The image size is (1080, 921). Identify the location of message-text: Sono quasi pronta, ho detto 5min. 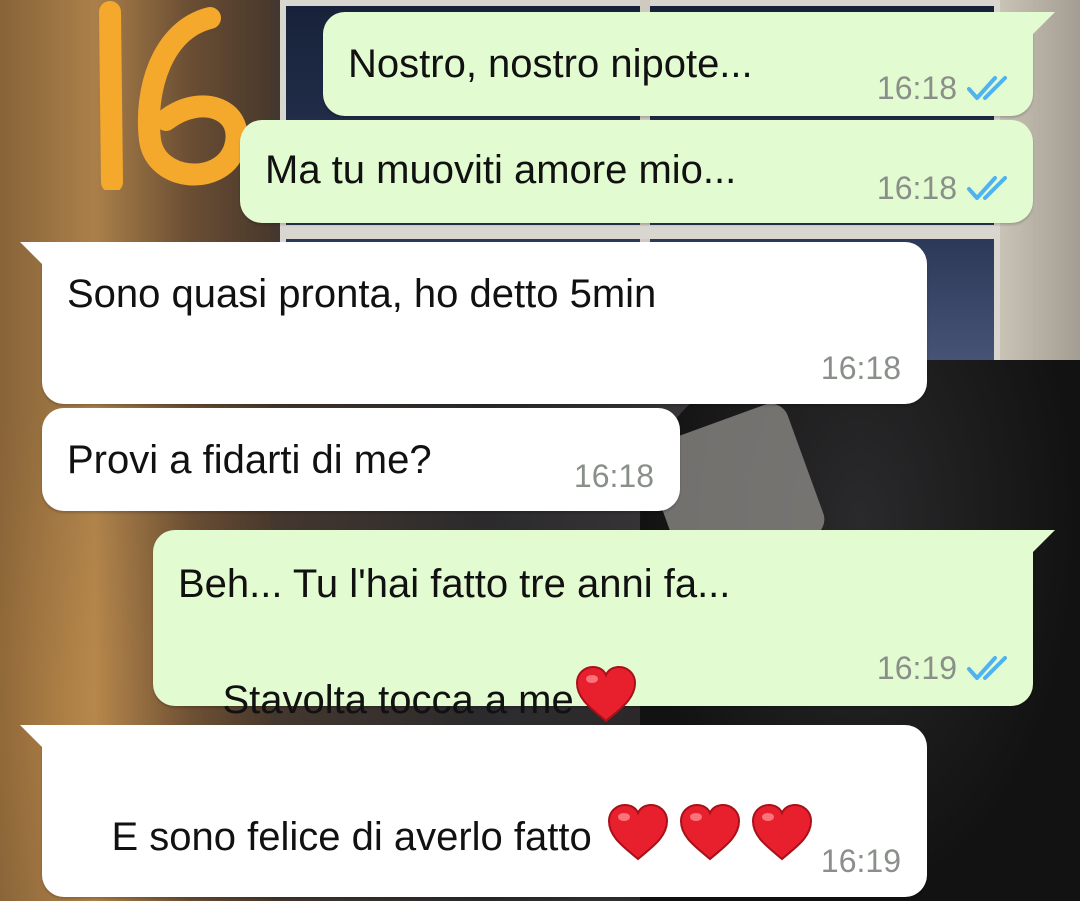
(362, 294).